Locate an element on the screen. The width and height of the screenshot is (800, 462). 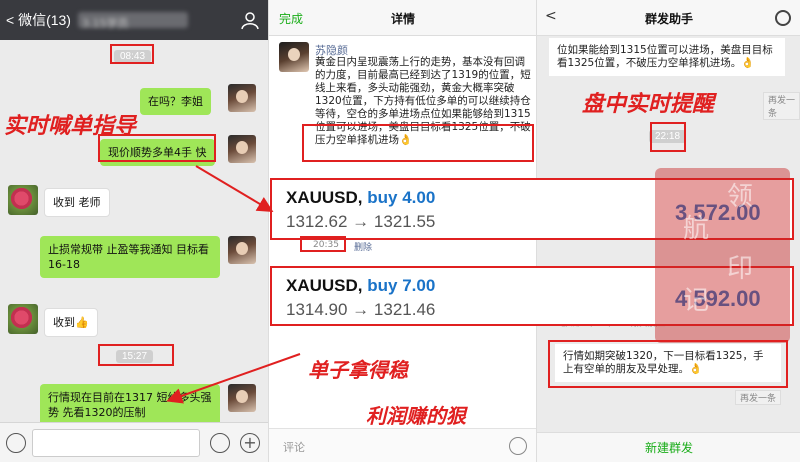
message-input is located at coordinates (116, 443).